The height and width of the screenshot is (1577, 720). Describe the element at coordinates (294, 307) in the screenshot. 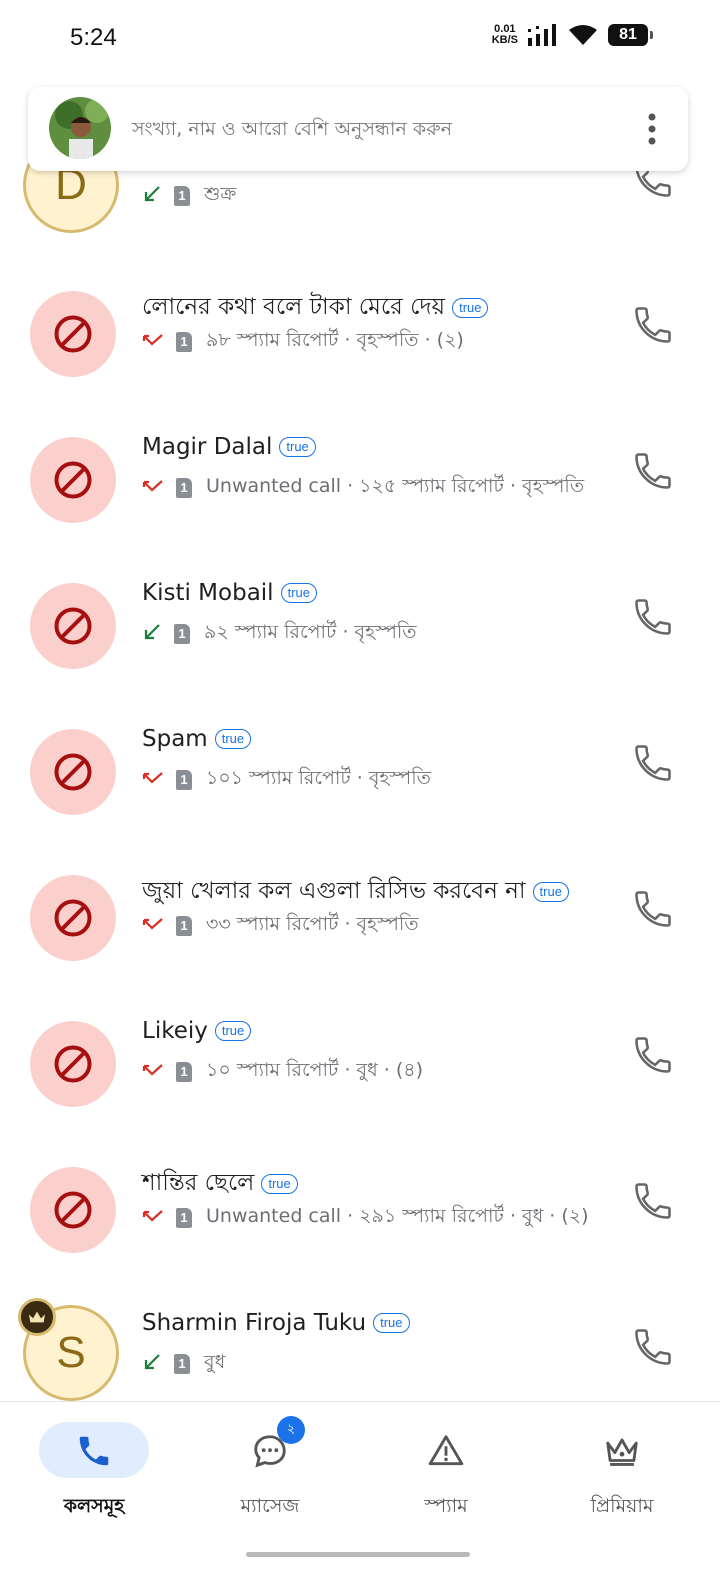

I see `contact-name: লোনের কথা বলে টাকা মেরে দেয়` at that location.